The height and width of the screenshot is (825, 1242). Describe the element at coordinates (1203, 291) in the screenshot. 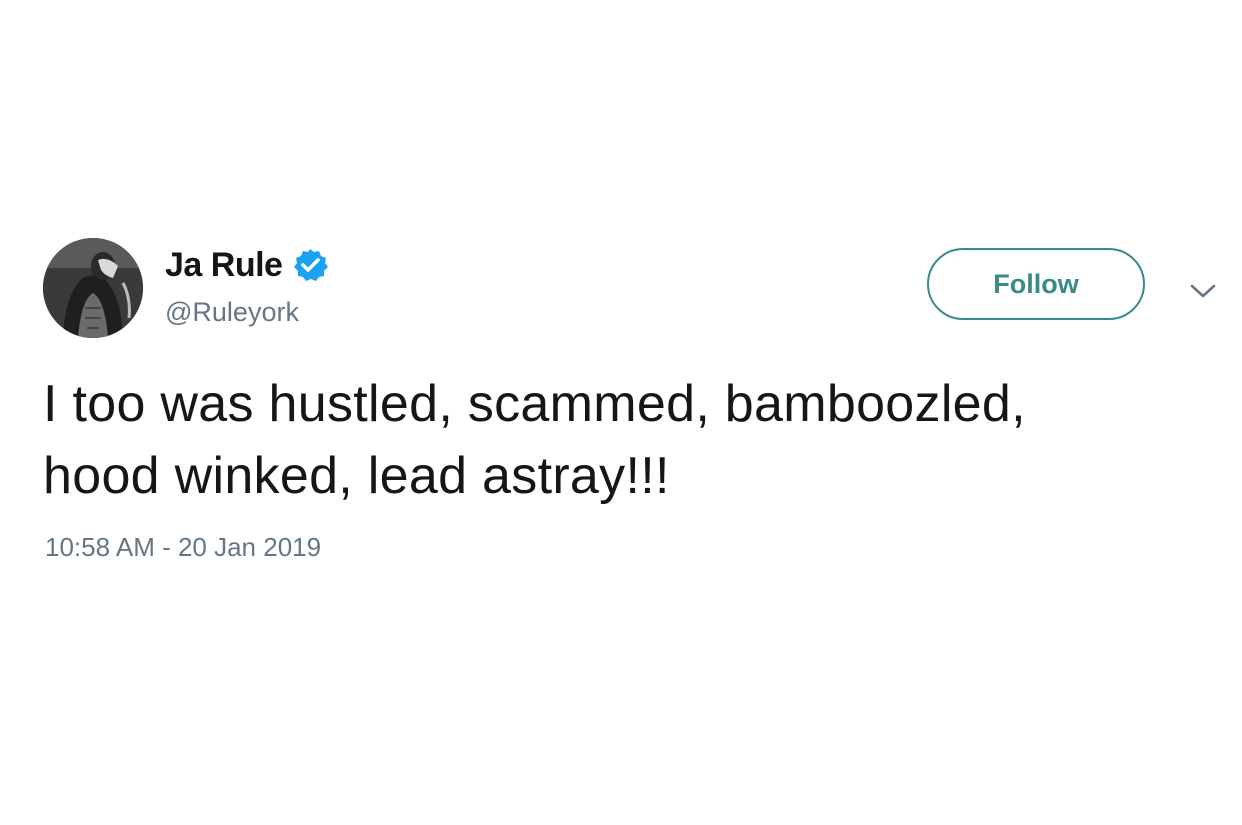

I see `chevron-down-icon` at that location.